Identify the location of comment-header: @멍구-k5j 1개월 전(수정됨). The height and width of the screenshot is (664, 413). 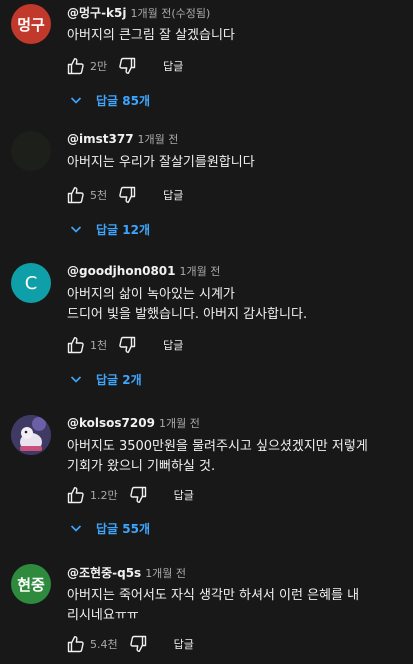
(138, 12).